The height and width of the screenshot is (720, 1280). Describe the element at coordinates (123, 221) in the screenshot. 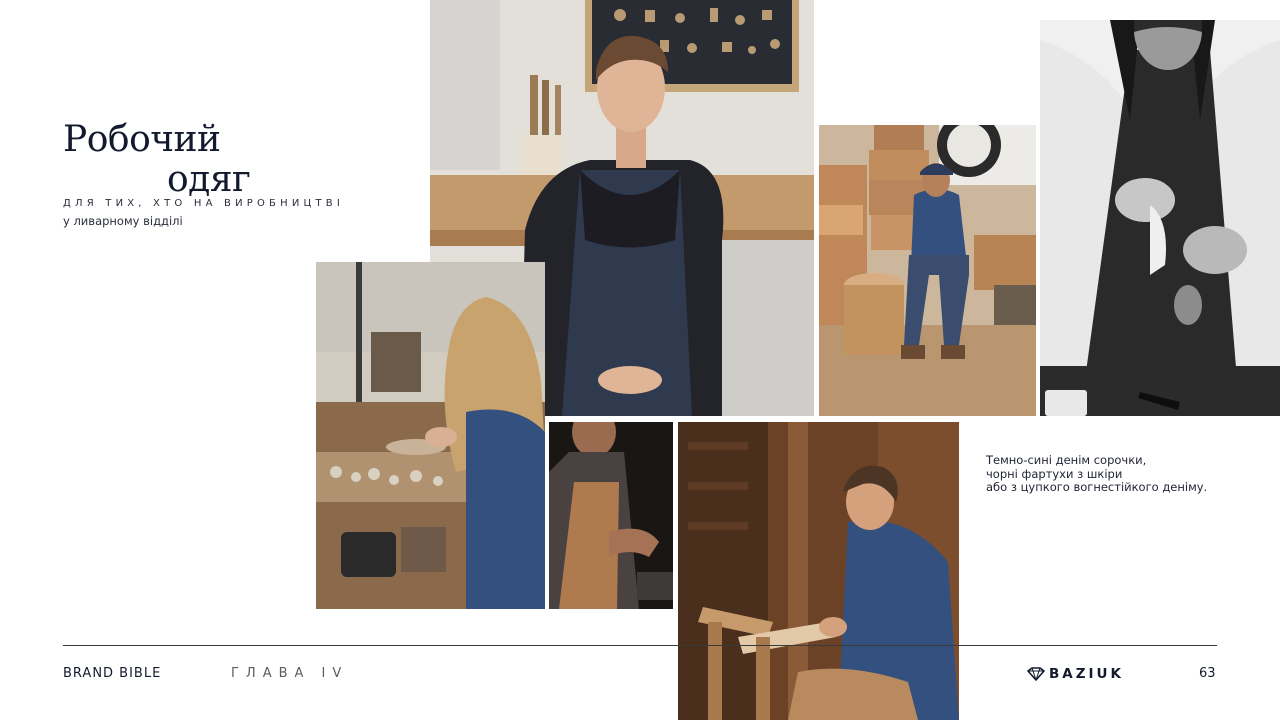

I see `subtitle-small: у ливарному відділі` at that location.